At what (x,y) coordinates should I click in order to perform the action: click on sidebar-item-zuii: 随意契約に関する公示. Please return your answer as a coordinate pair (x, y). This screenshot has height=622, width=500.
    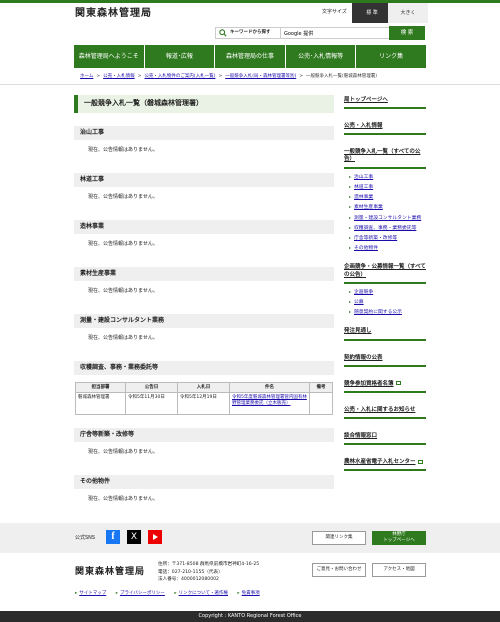
    Looking at the image, I should click on (378, 312).